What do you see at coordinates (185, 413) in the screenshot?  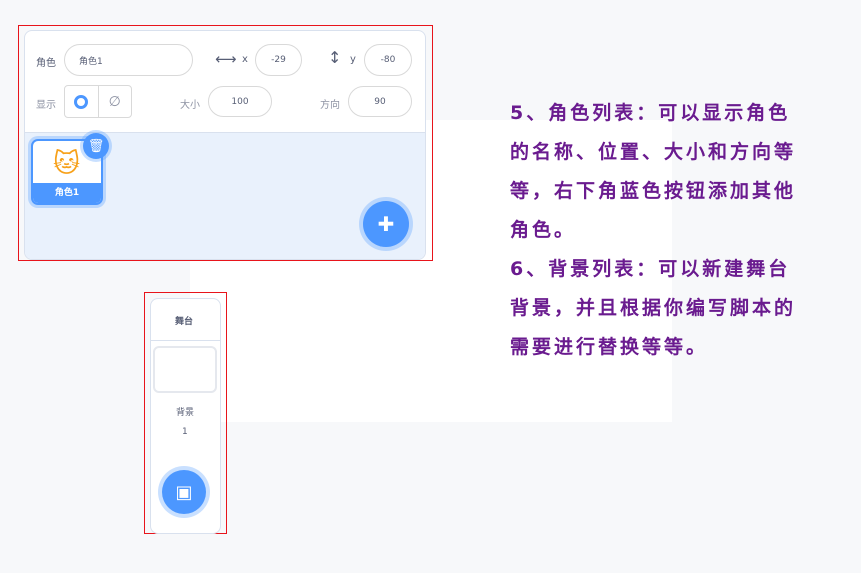 I see `backdrops-label: 背景` at bounding box center [185, 413].